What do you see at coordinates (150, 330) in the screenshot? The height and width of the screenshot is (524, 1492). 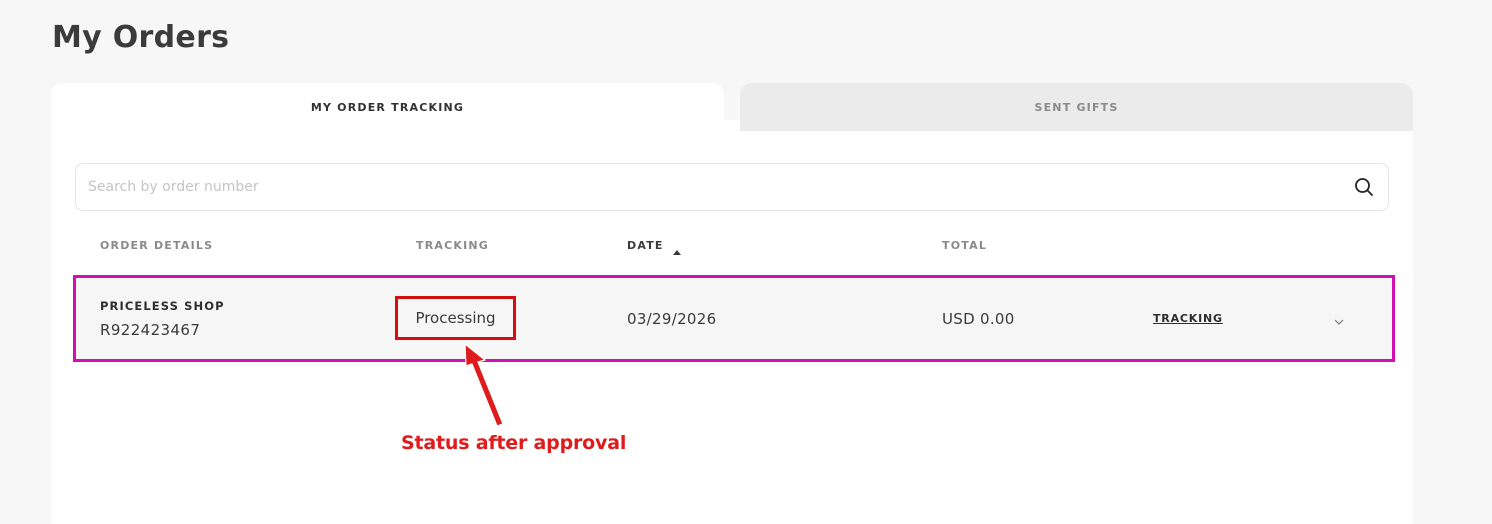 I see `order-number: R922423467` at bounding box center [150, 330].